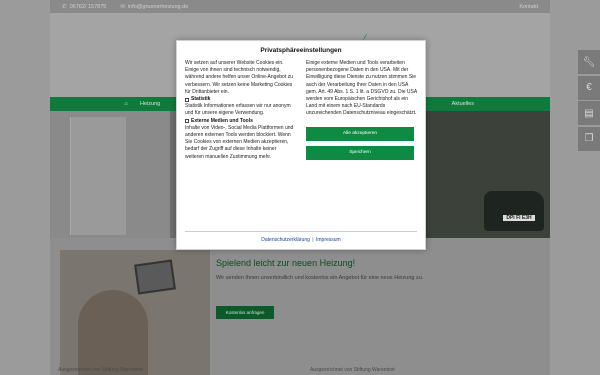 The image size is (600, 375). I want to click on promo-photo, so click(135, 312).